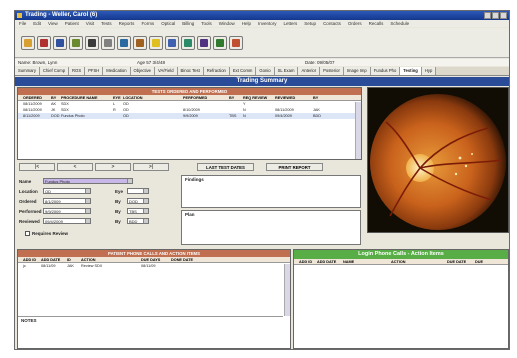 The image size is (517, 358). What do you see at coordinates (138, 221) in the screenshot?
I see `reviewed-by-select: BDD` at bounding box center [138, 221].